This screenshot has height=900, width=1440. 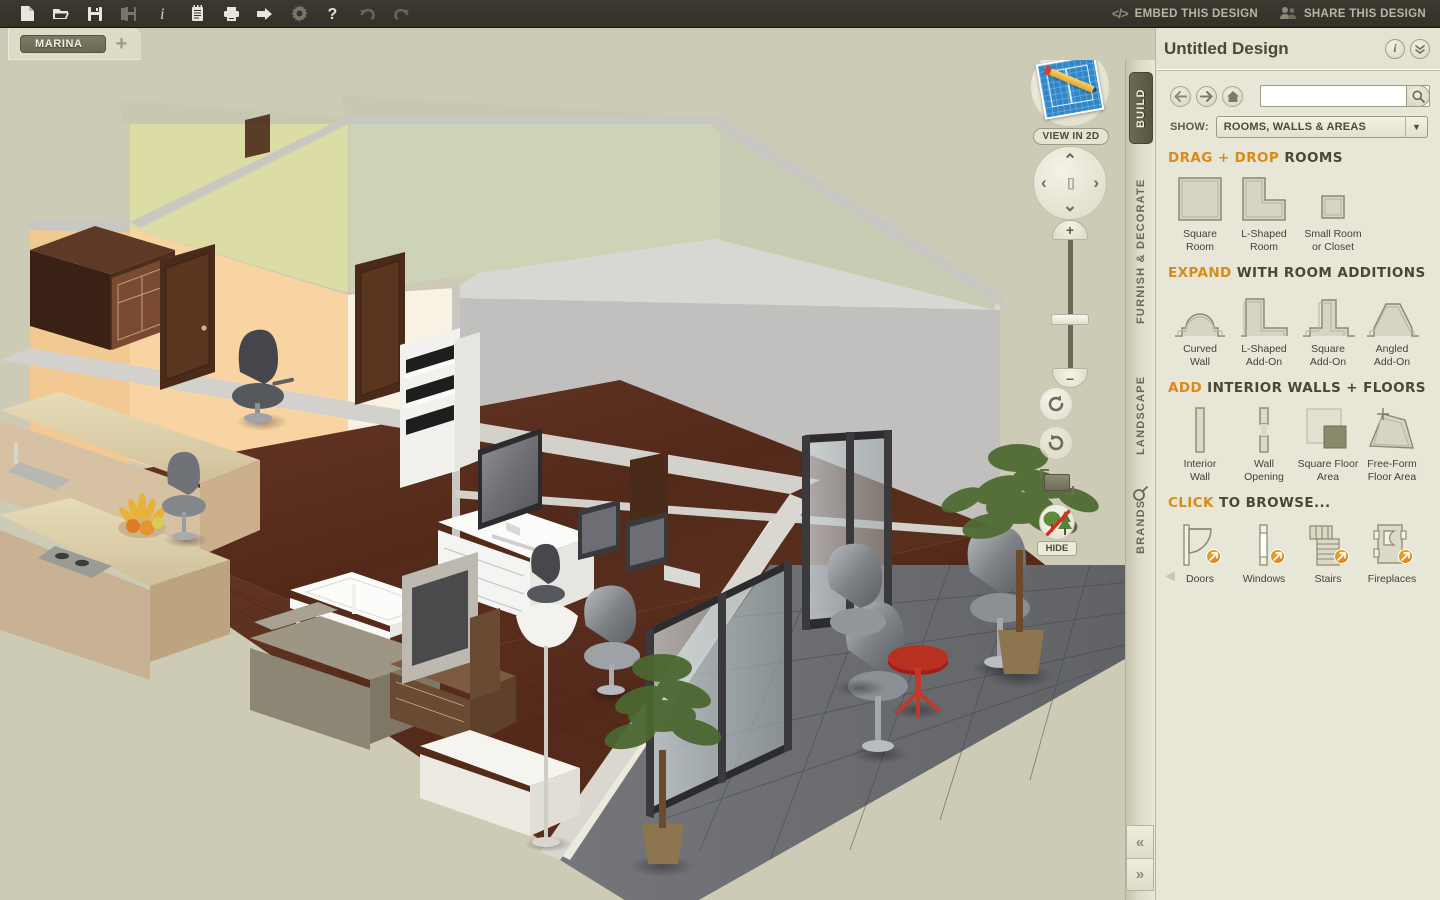 I want to click on tile-label-line2: Opening, so click(x=1264, y=476).